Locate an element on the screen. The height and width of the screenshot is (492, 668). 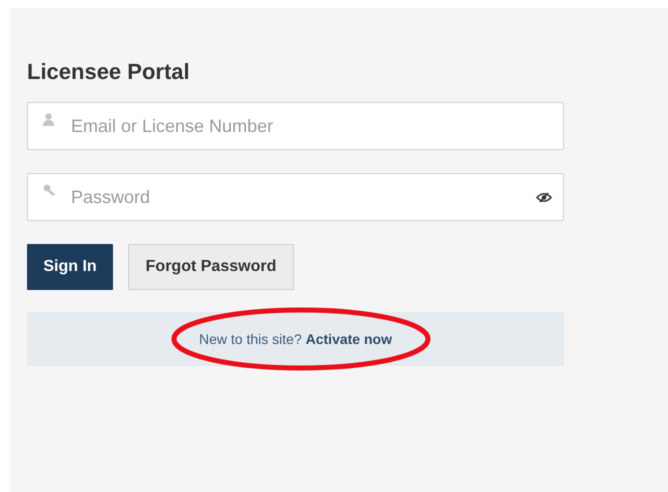
banner-text: New to this site? is located at coordinates (250, 339).